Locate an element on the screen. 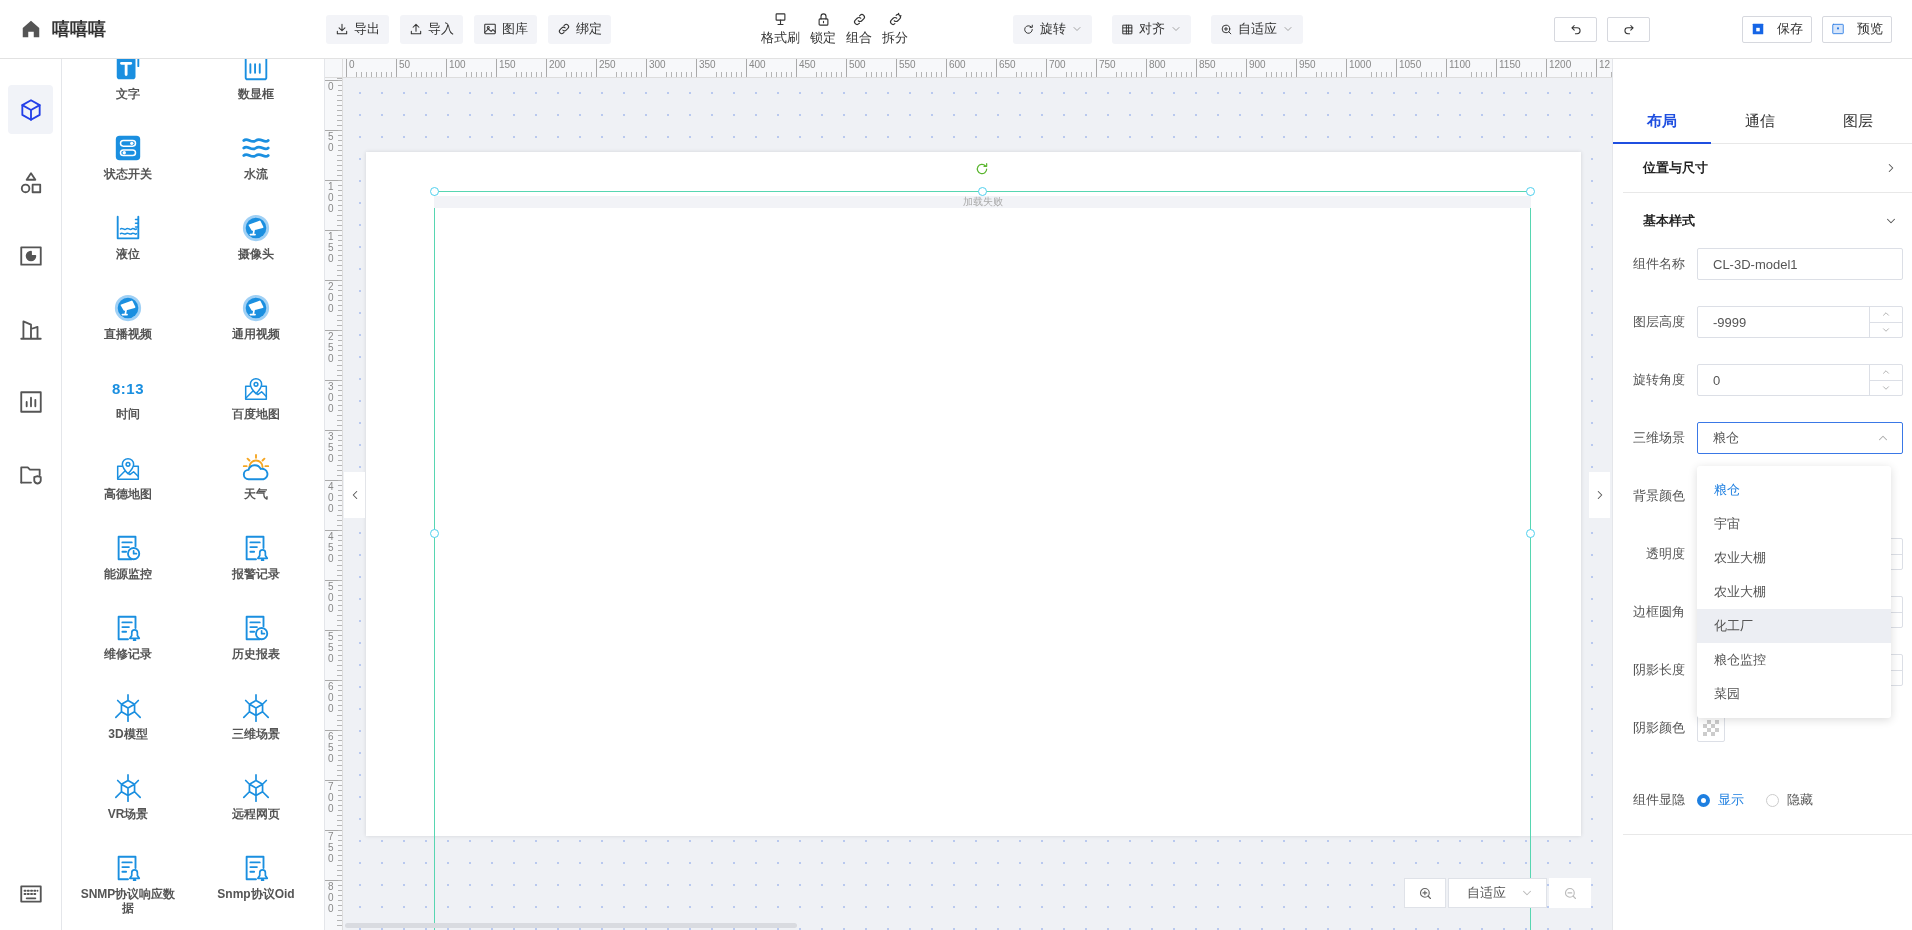 The width and height of the screenshot is (1912, 930). toolbar-button: 绑定 is located at coordinates (579, 29).